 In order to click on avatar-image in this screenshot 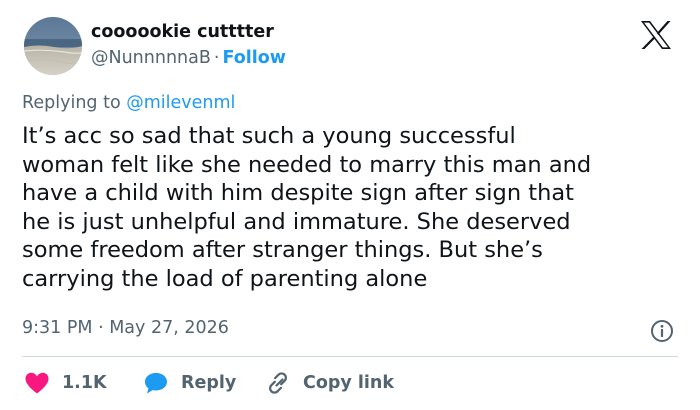, I will do `click(53, 46)`.